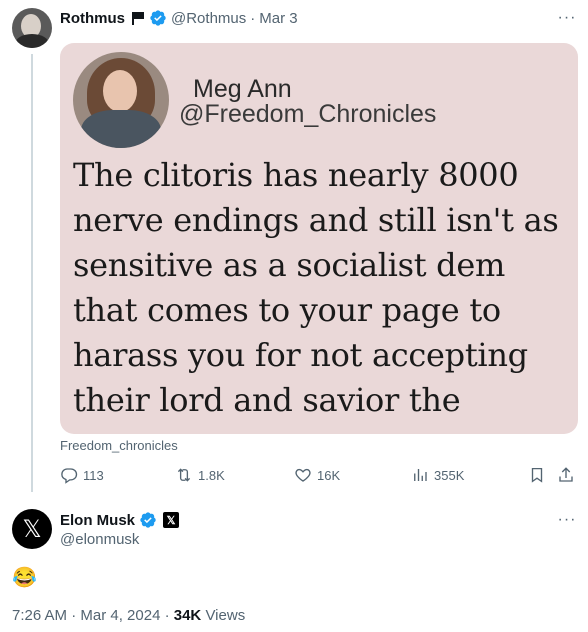  Describe the element at coordinates (208, 18) in the screenshot. I see `author-handle: @Rothmus` at that location.